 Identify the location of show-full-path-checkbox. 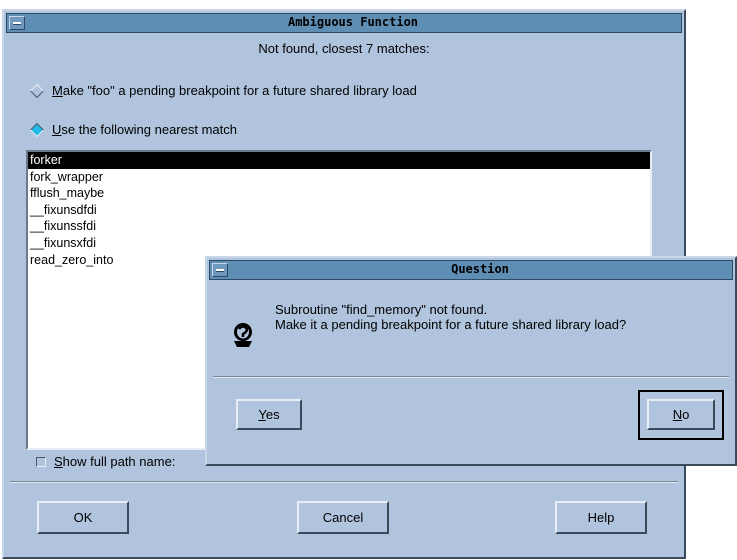
(41, 461).